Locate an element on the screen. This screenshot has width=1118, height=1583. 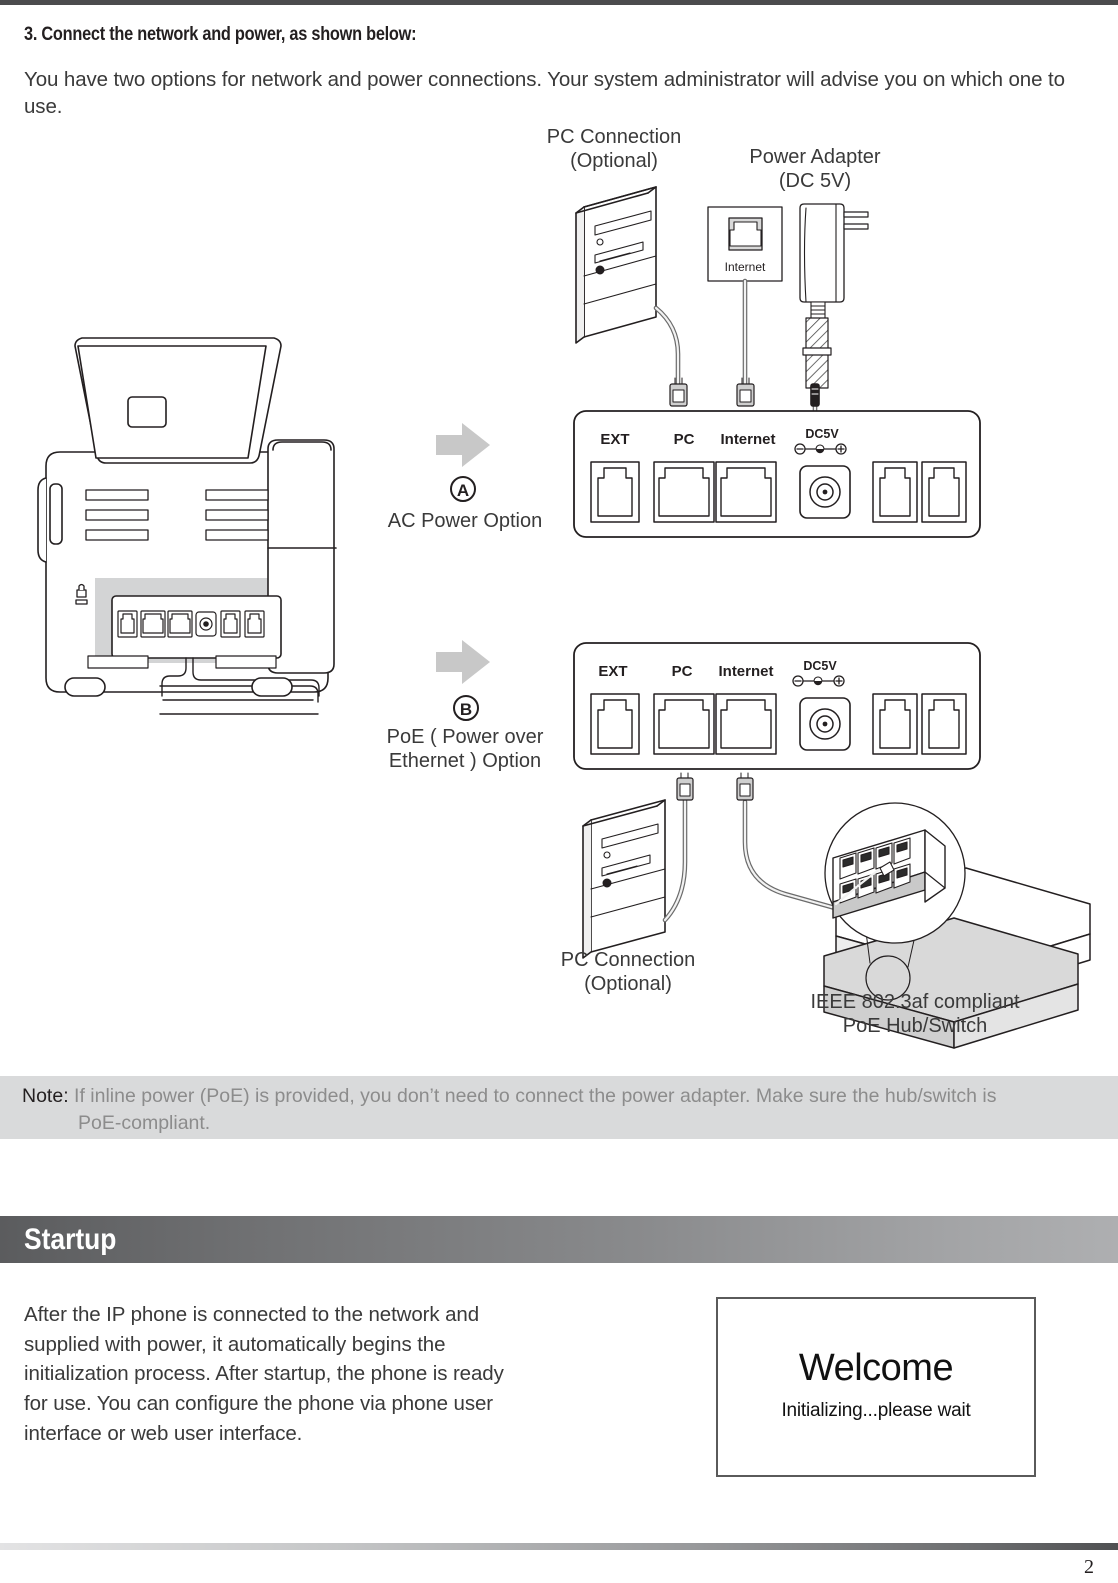
label-line-2: PoE Hub/Switch is located at coordinates (915, 1026).